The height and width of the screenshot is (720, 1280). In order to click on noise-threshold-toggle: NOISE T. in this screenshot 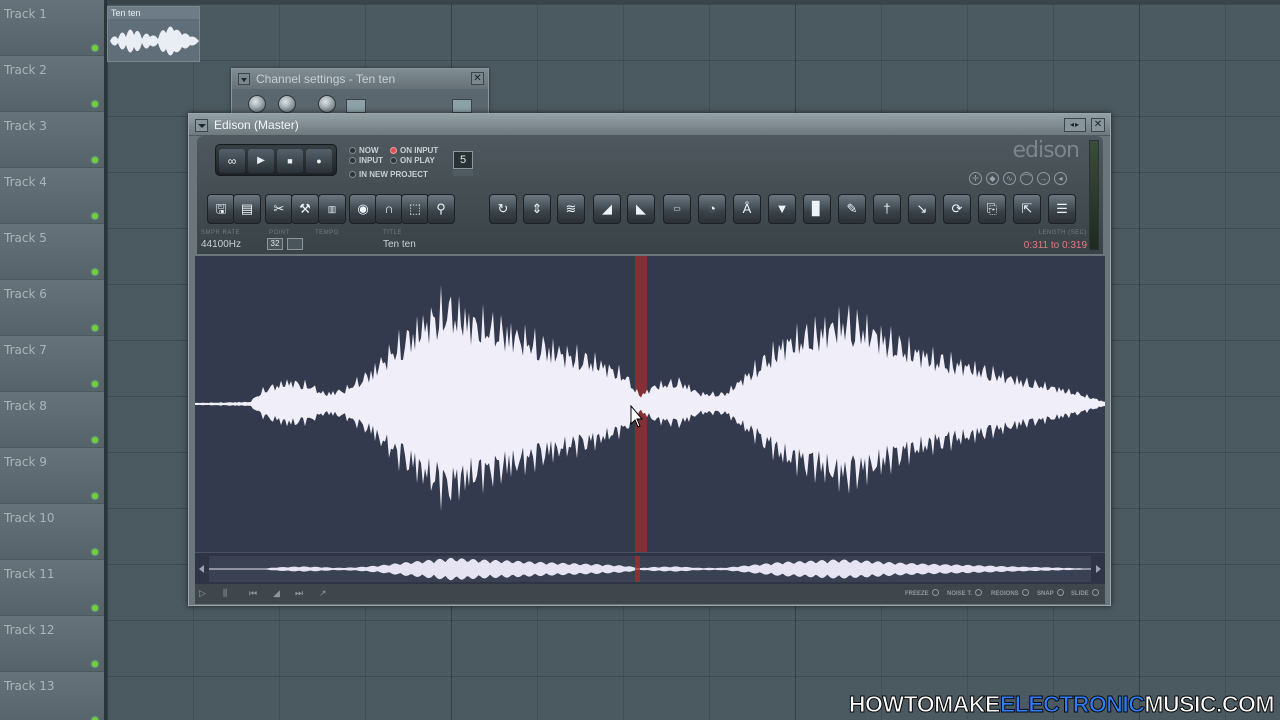, I will do `click(965, 593)`.